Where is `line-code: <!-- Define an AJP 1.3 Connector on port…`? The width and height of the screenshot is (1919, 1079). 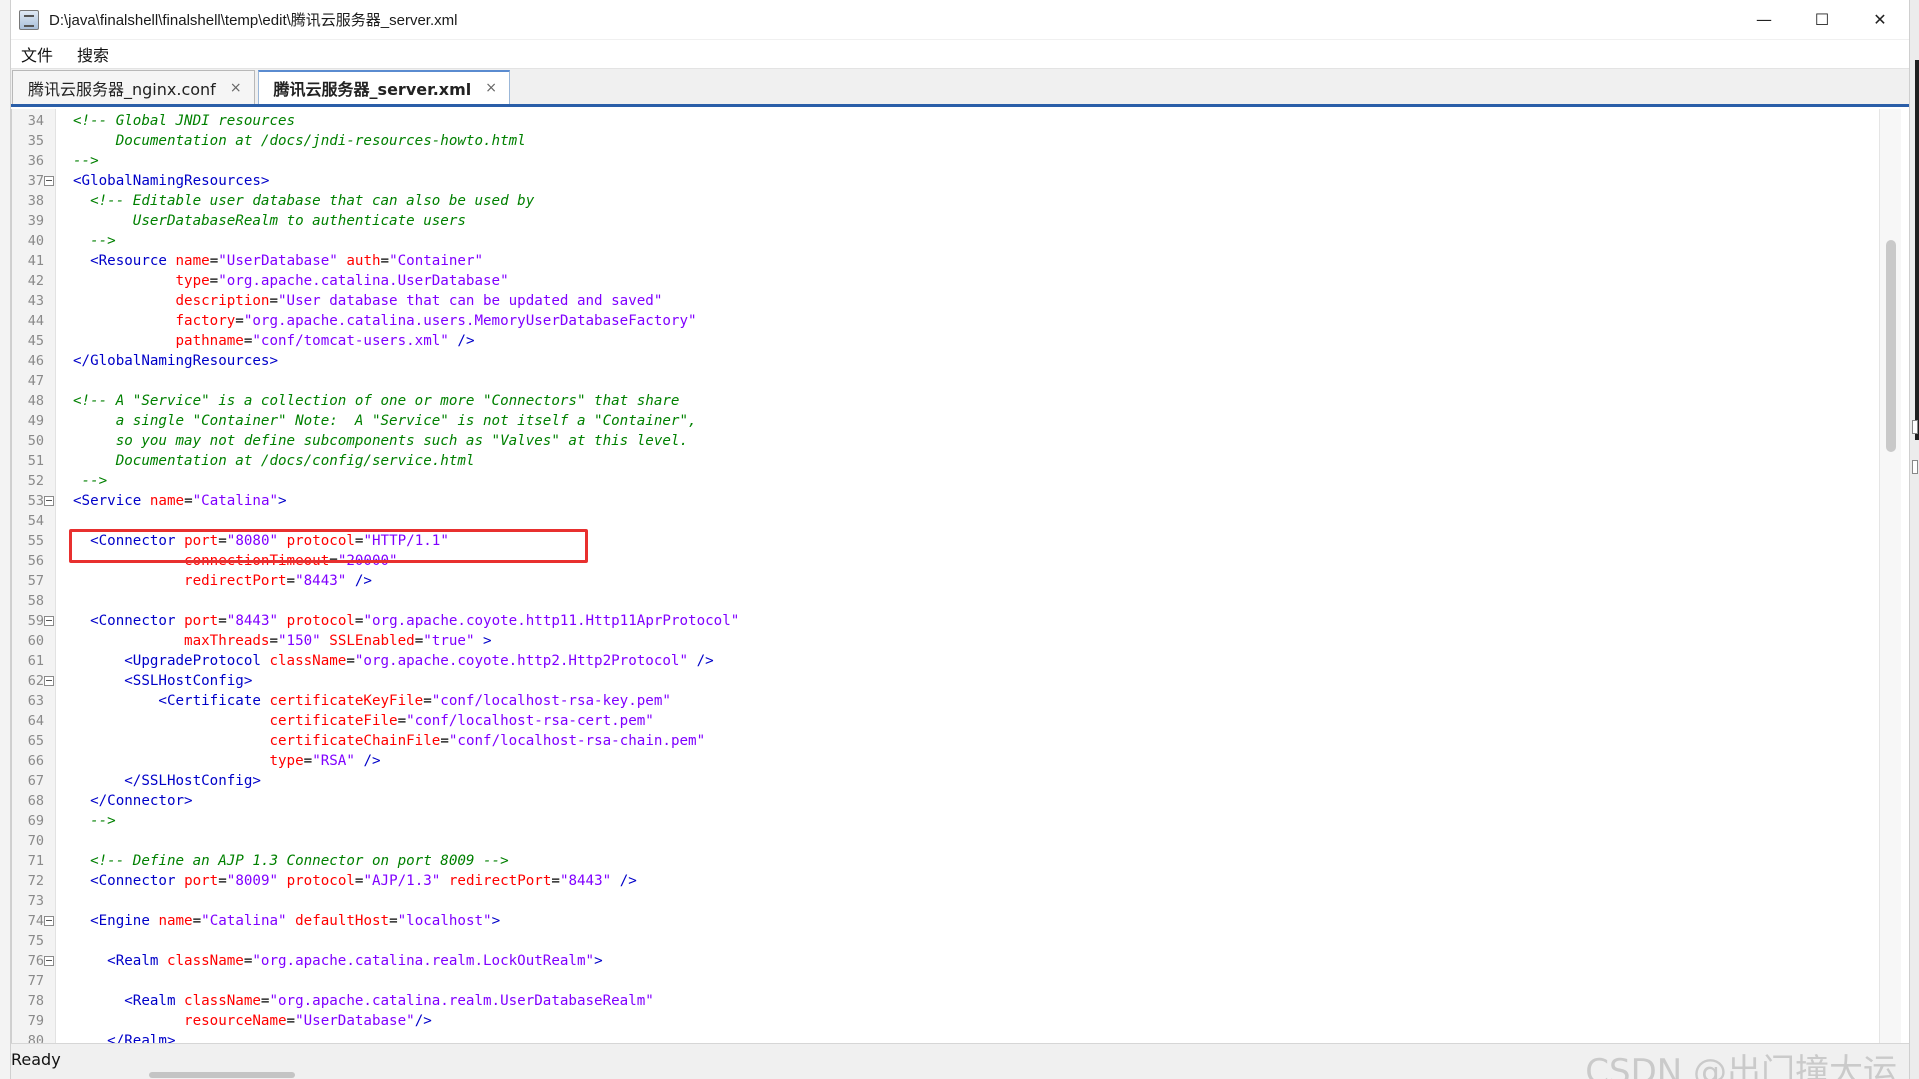
line-code: <!-- Define an AJP 1.3 Connector on port… is located at coordinates (291, 861).